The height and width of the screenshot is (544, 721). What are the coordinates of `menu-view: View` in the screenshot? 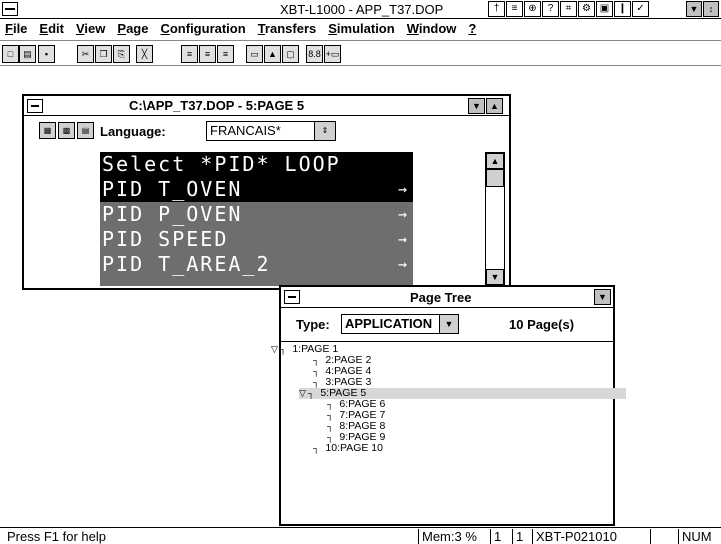 It's located at (91, 29).